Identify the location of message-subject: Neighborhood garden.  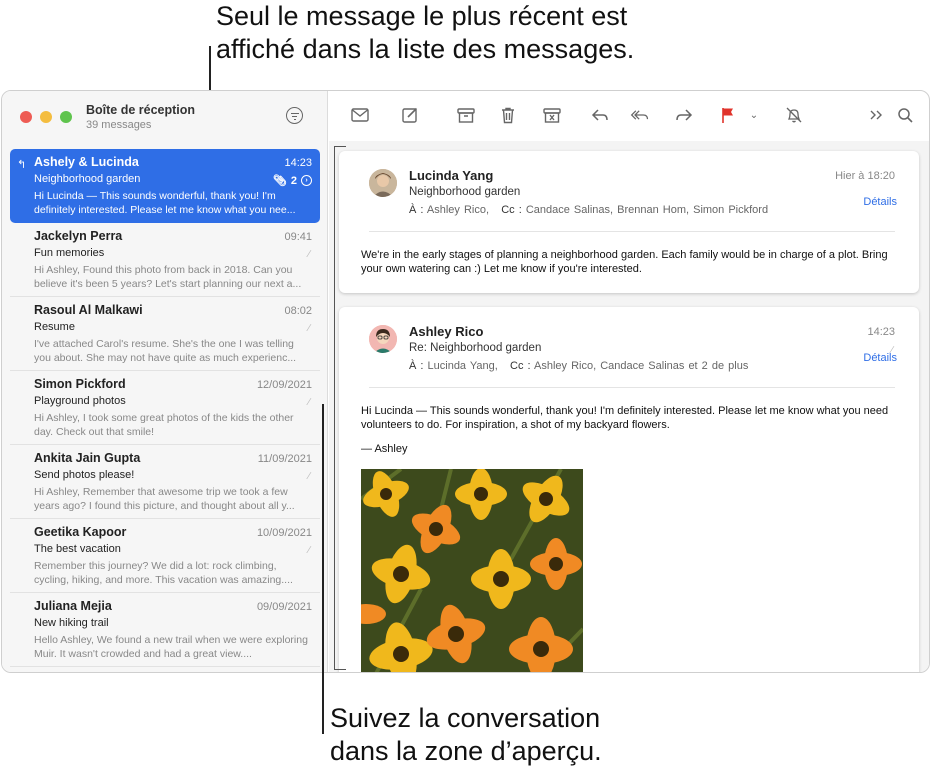
(465, 192).